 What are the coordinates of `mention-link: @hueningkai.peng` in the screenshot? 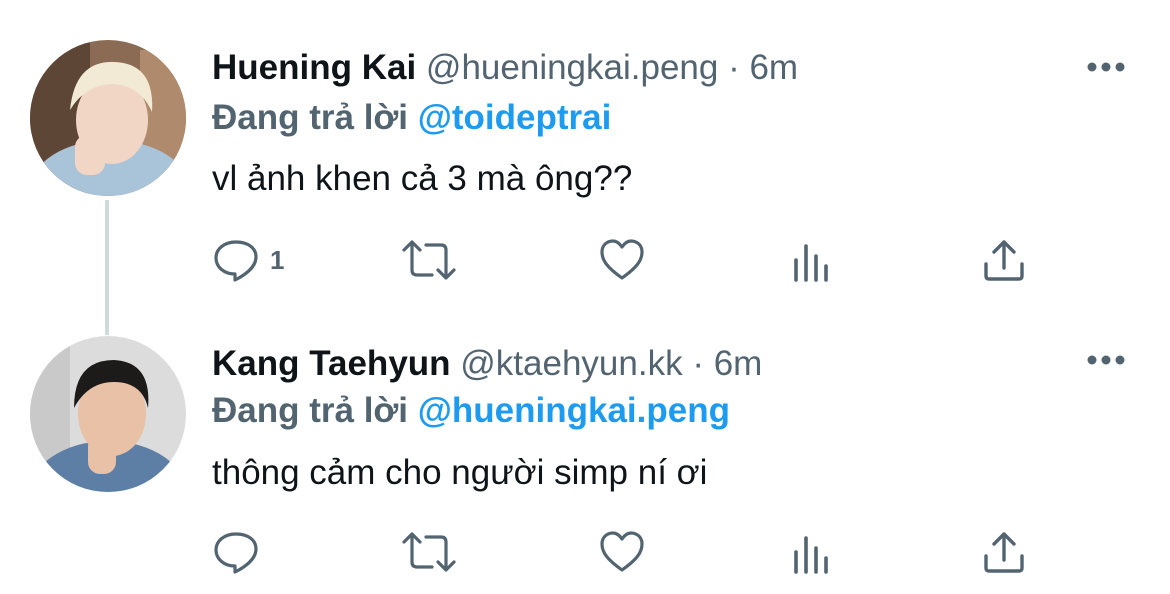 It's located at (574, 410).